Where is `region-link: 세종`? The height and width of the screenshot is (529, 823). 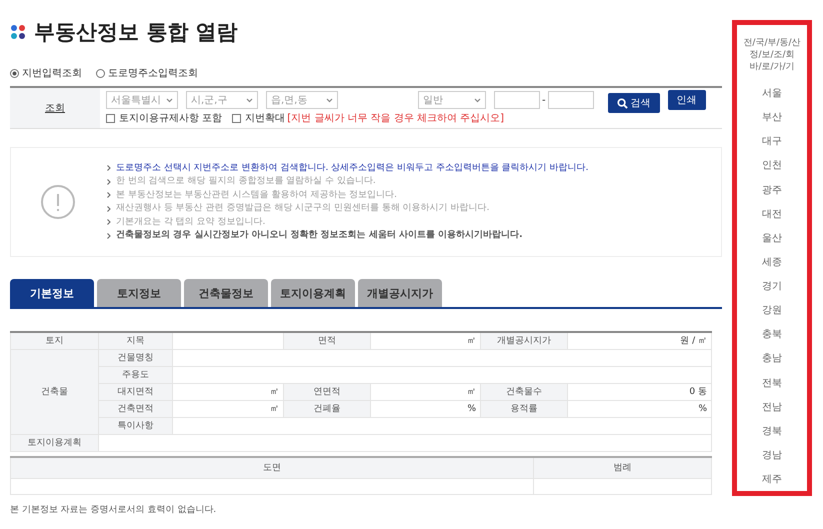 region-link: 세종 is located at coordinates (772, 262).